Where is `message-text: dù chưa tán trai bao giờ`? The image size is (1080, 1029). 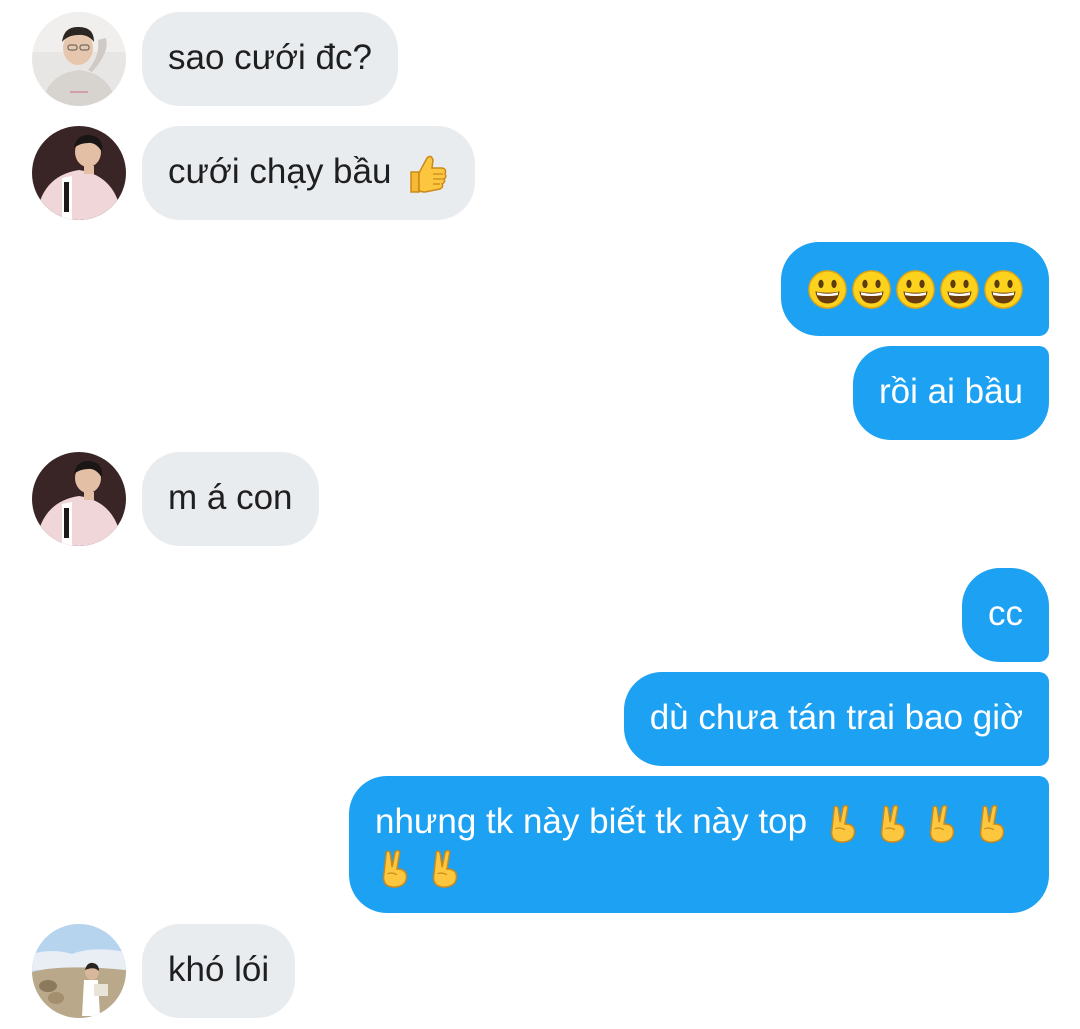 message-text: dù chưa tán trai bao giờ is located at coordinates (836, 717).